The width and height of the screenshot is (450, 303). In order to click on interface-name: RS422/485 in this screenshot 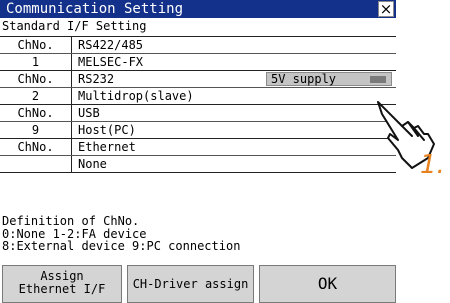, I will do `click(111, 45)`.